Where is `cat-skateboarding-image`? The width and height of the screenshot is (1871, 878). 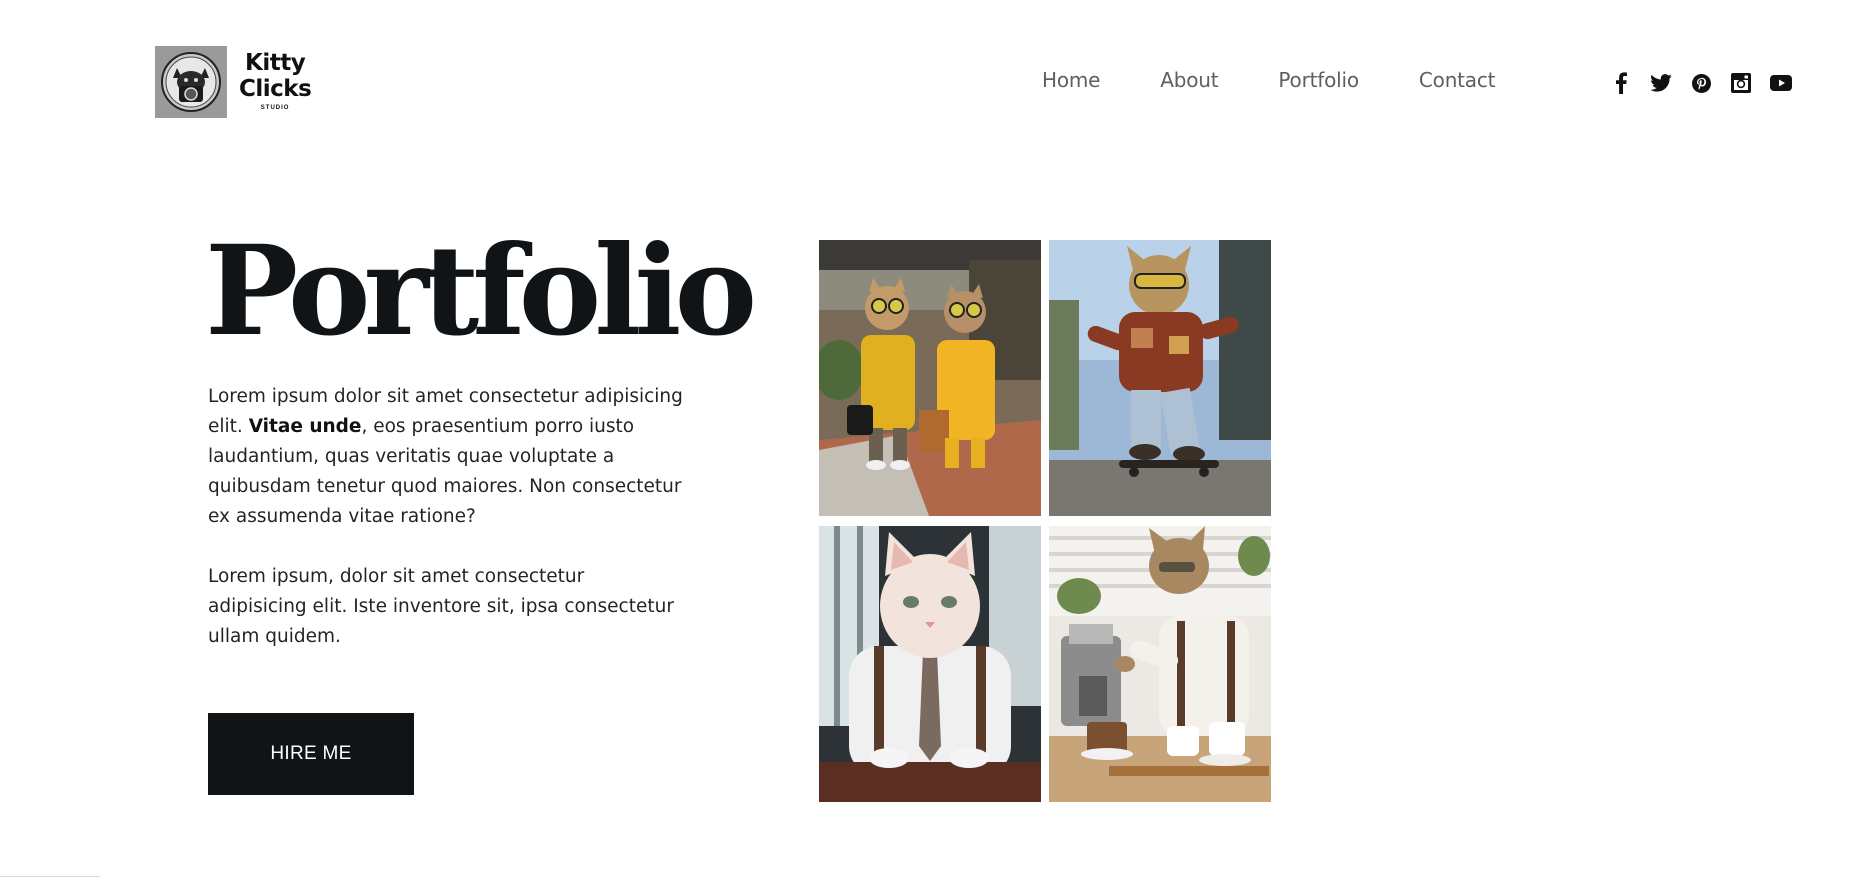 cat-skateboarding-image is located at coordinates (1160, 378).